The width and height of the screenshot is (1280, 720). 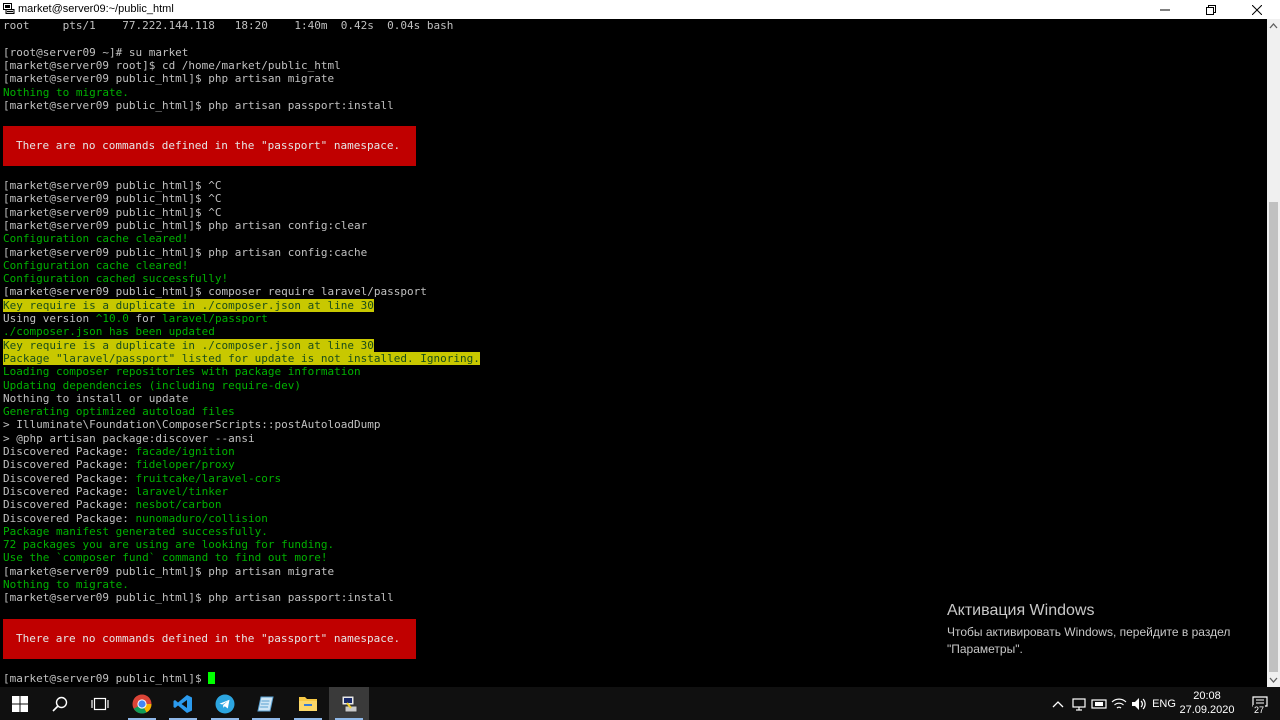 What do you see at coordinates (1207, 703) in the screenshot?
I see `tray-clock: 20:08 27.09.2020` at bounding box center [1207, 703].